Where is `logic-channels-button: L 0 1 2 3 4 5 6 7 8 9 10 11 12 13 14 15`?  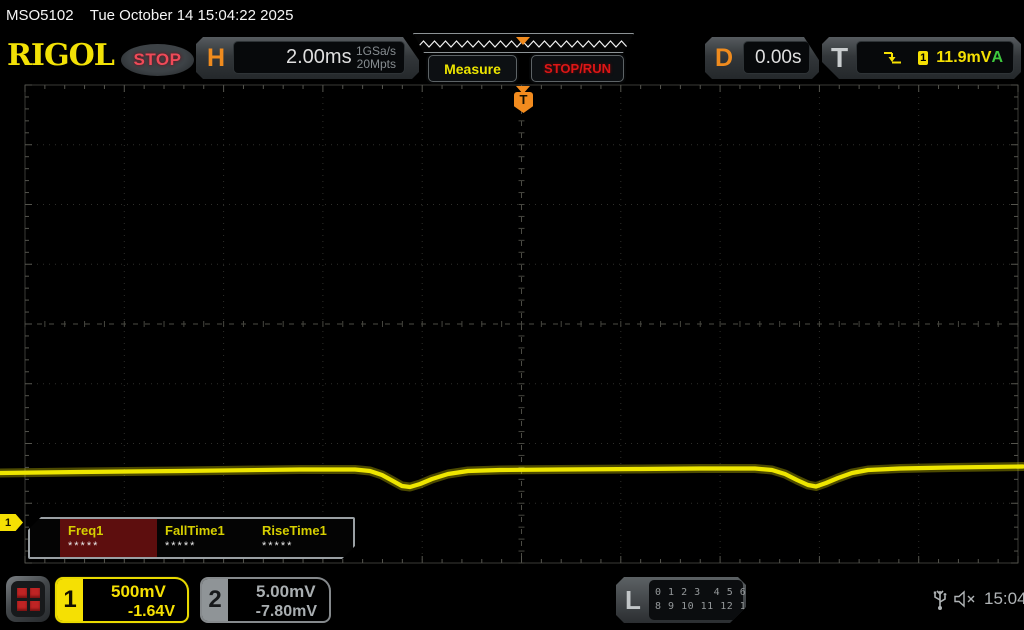
logic-channels-button: L 0 1 2 3 4 5 6 7 8 9 10 11 12 13 14 15 is located at coordinates (681, 600).